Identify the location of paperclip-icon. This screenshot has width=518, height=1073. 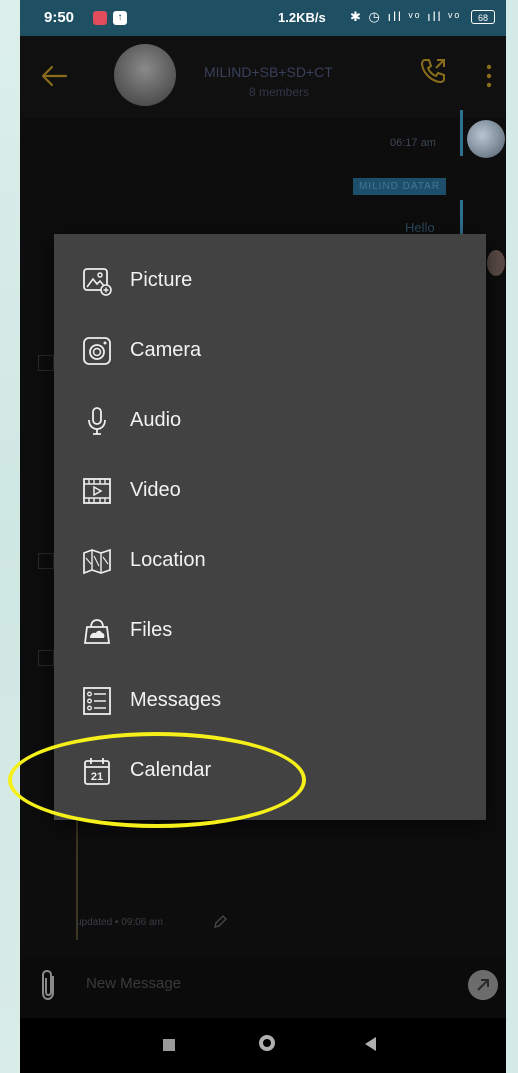
(49, 985).